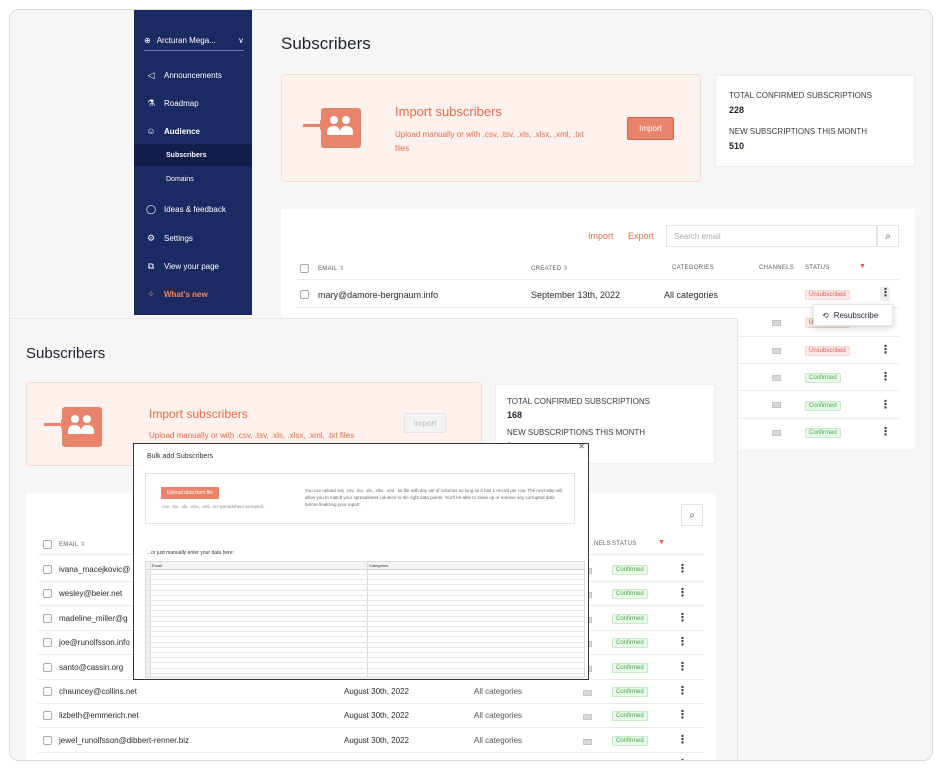 The image size is (942, 773). I want to click on row-email: jewel_runolfsson@dibbert-renner.biz, so click(124, 740).